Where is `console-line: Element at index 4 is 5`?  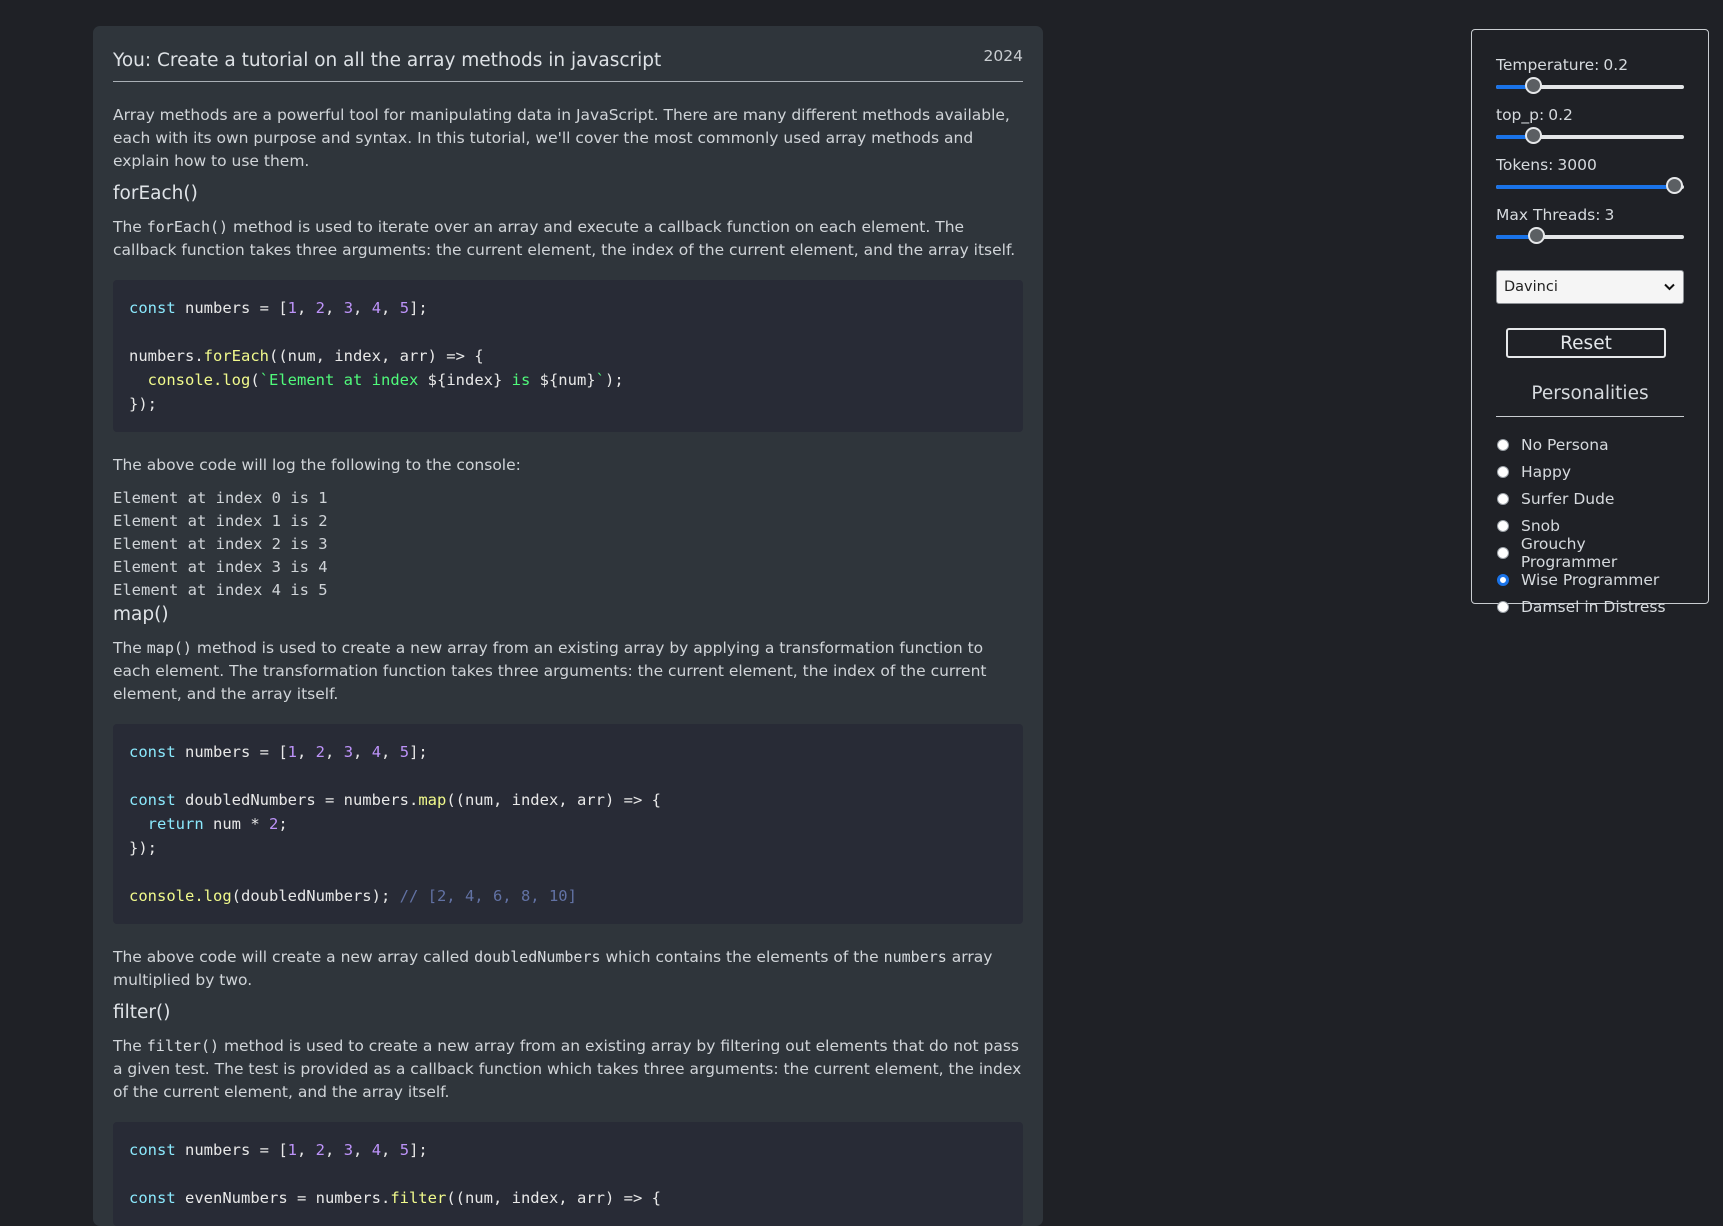 console-line: Element at index 4 is 5 is located at coordinates (220, 590).